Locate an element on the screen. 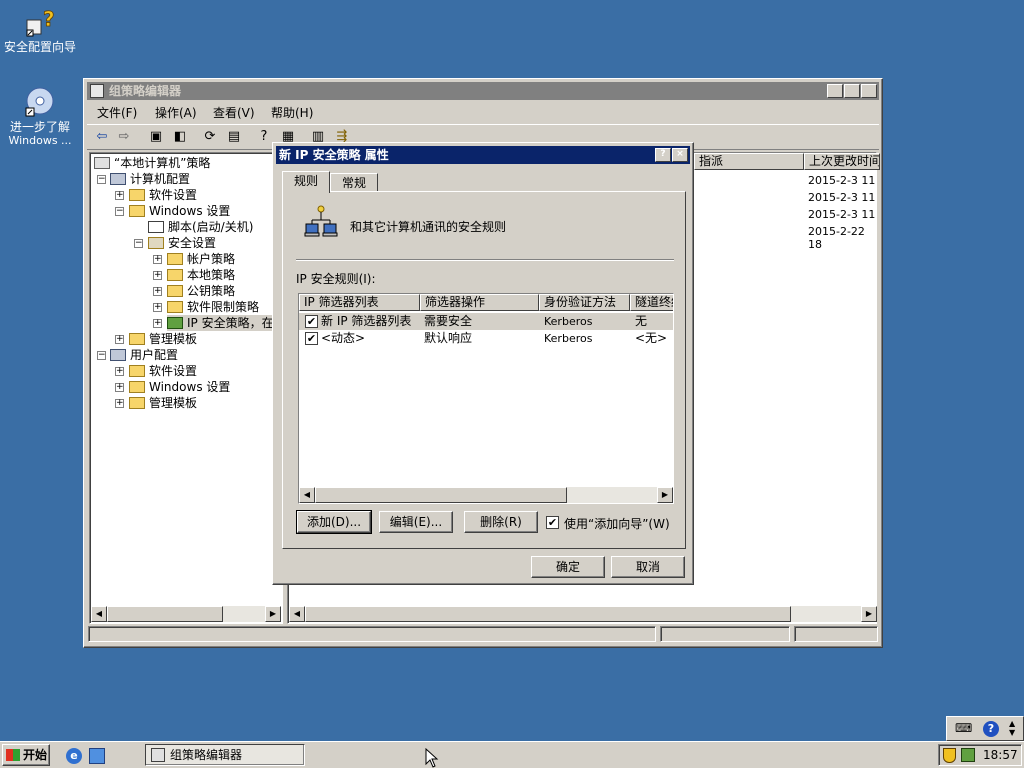 The width and height of the screenshot is (1024, 768). up-folder-icon: ▣ is located at coordinates (156, 137).